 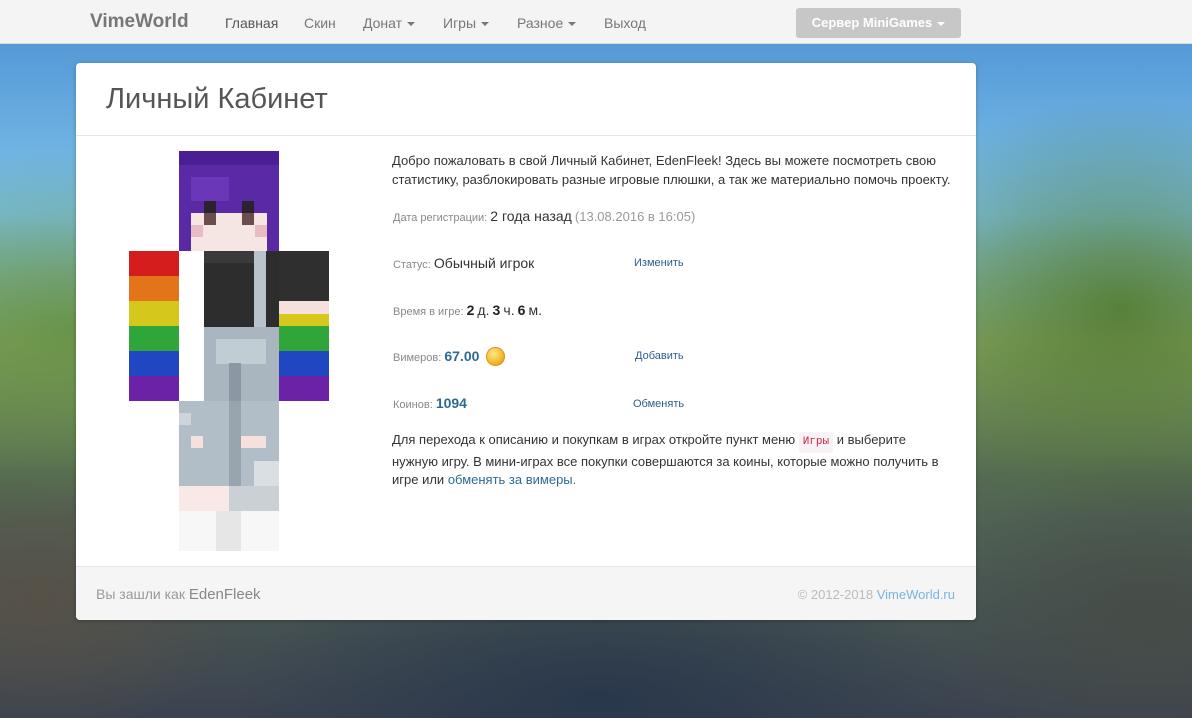 I want to click on playtime-days: 2, so click(x=470, y=310).